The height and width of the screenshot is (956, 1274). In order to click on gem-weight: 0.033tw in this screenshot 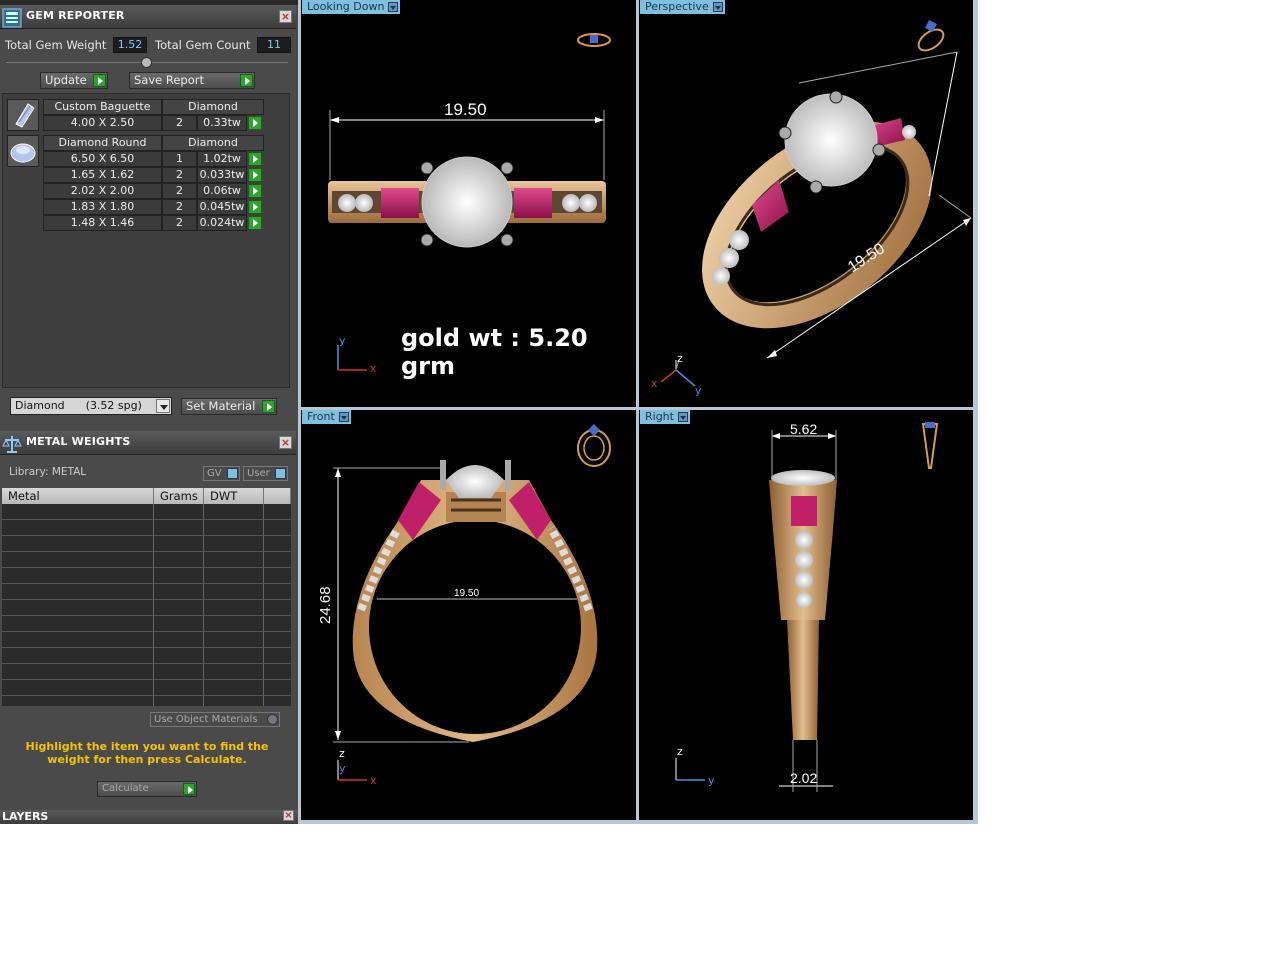, I will do `click(222, 175)`.